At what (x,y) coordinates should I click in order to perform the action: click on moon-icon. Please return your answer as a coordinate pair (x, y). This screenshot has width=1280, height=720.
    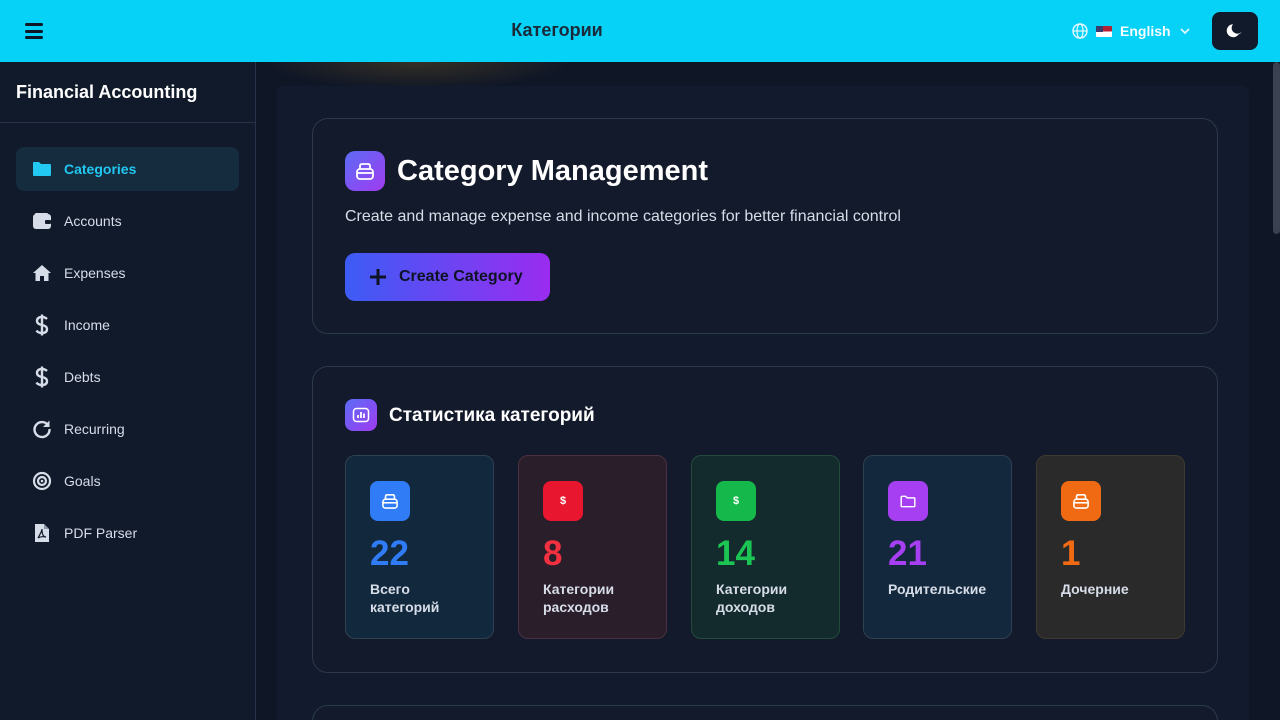
    Looking at the image, I should click on (1234, 31).